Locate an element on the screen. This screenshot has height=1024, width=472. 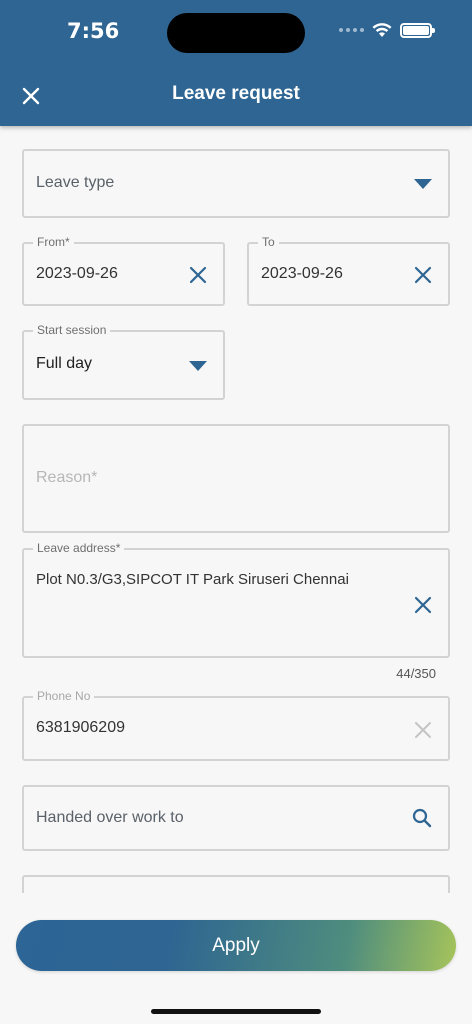
clear-address-icon is located at coordinates (423, 605).